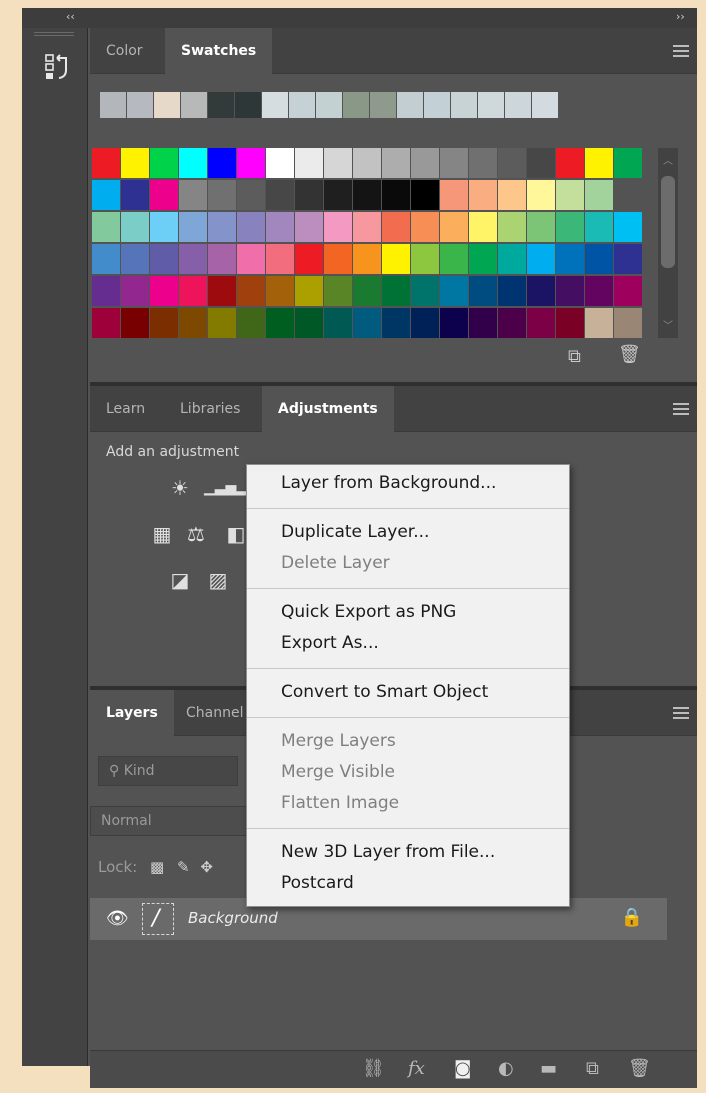 This screenshot has height=1093, width=706. Describe the element at coordinates (416, 1068) in the screenshot. I see `fx-icon: fx` at that location.